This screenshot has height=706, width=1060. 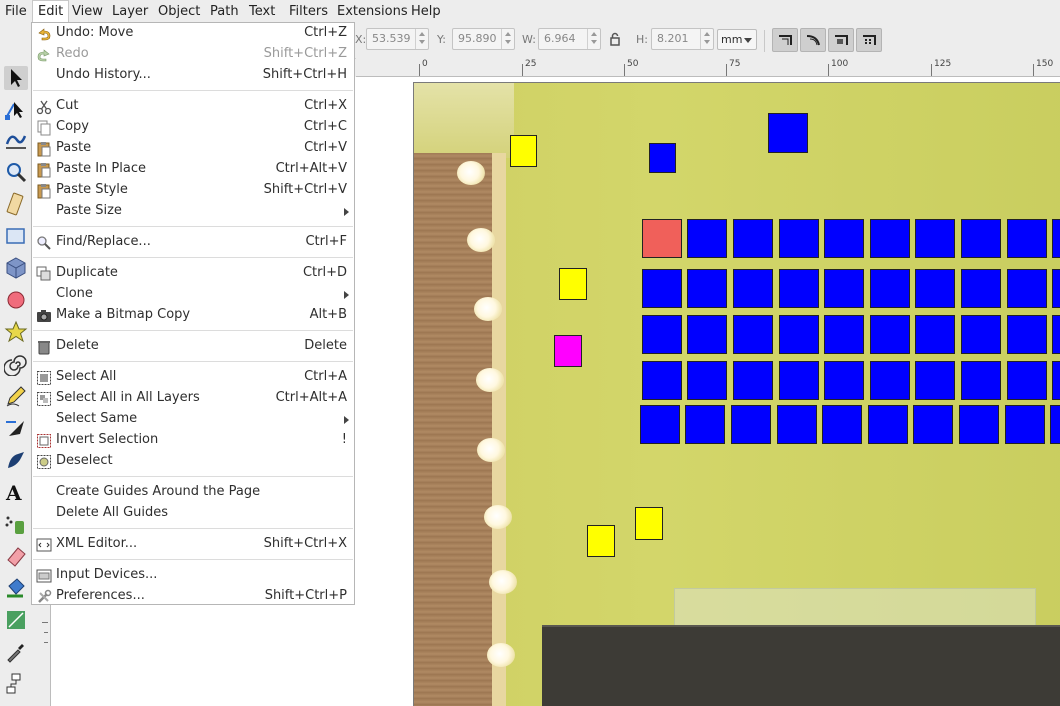 I want to click on magenta-square, so click(x=568, y=351).